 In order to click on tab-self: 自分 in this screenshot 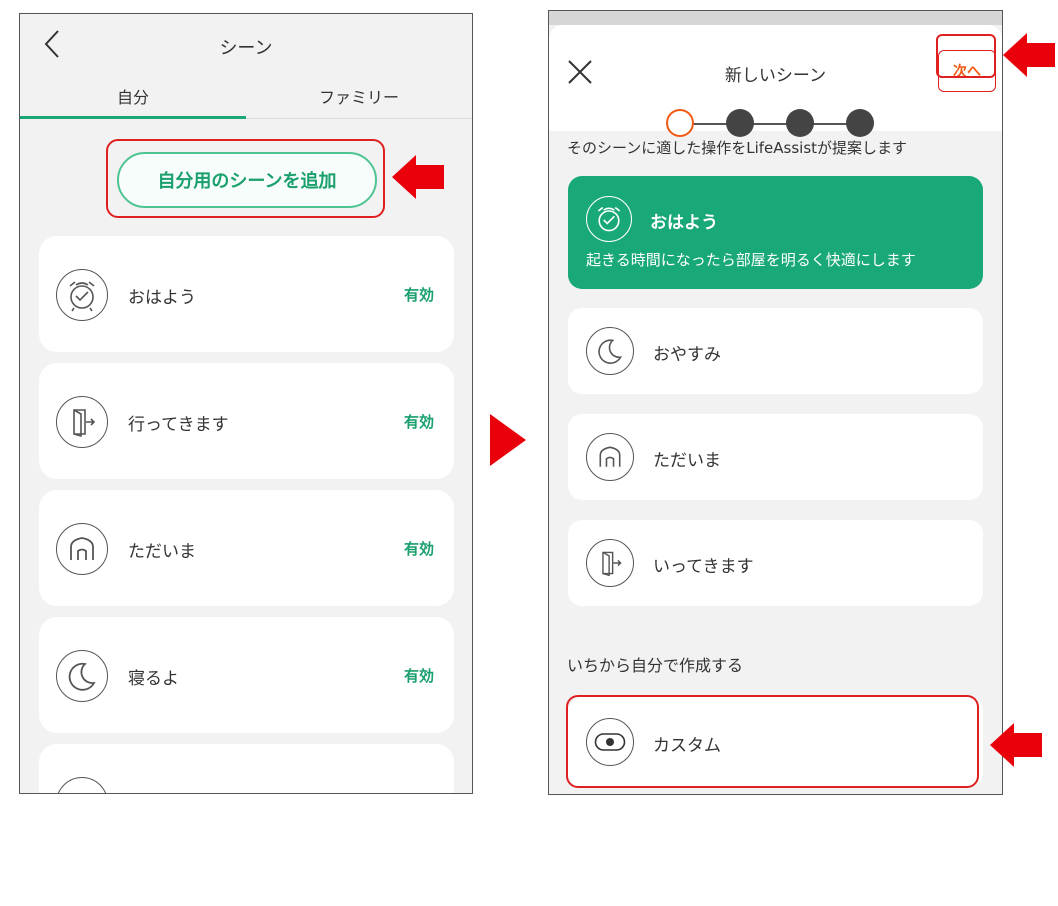, I will do `click(133, 102)`.